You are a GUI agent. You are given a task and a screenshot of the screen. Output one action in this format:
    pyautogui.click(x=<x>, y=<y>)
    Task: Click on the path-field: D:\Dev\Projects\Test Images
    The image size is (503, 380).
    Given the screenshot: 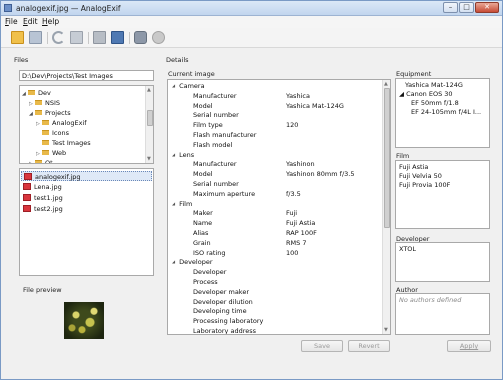 What is the action you would take?
    pyautogui.click(x=86, y=75)
    